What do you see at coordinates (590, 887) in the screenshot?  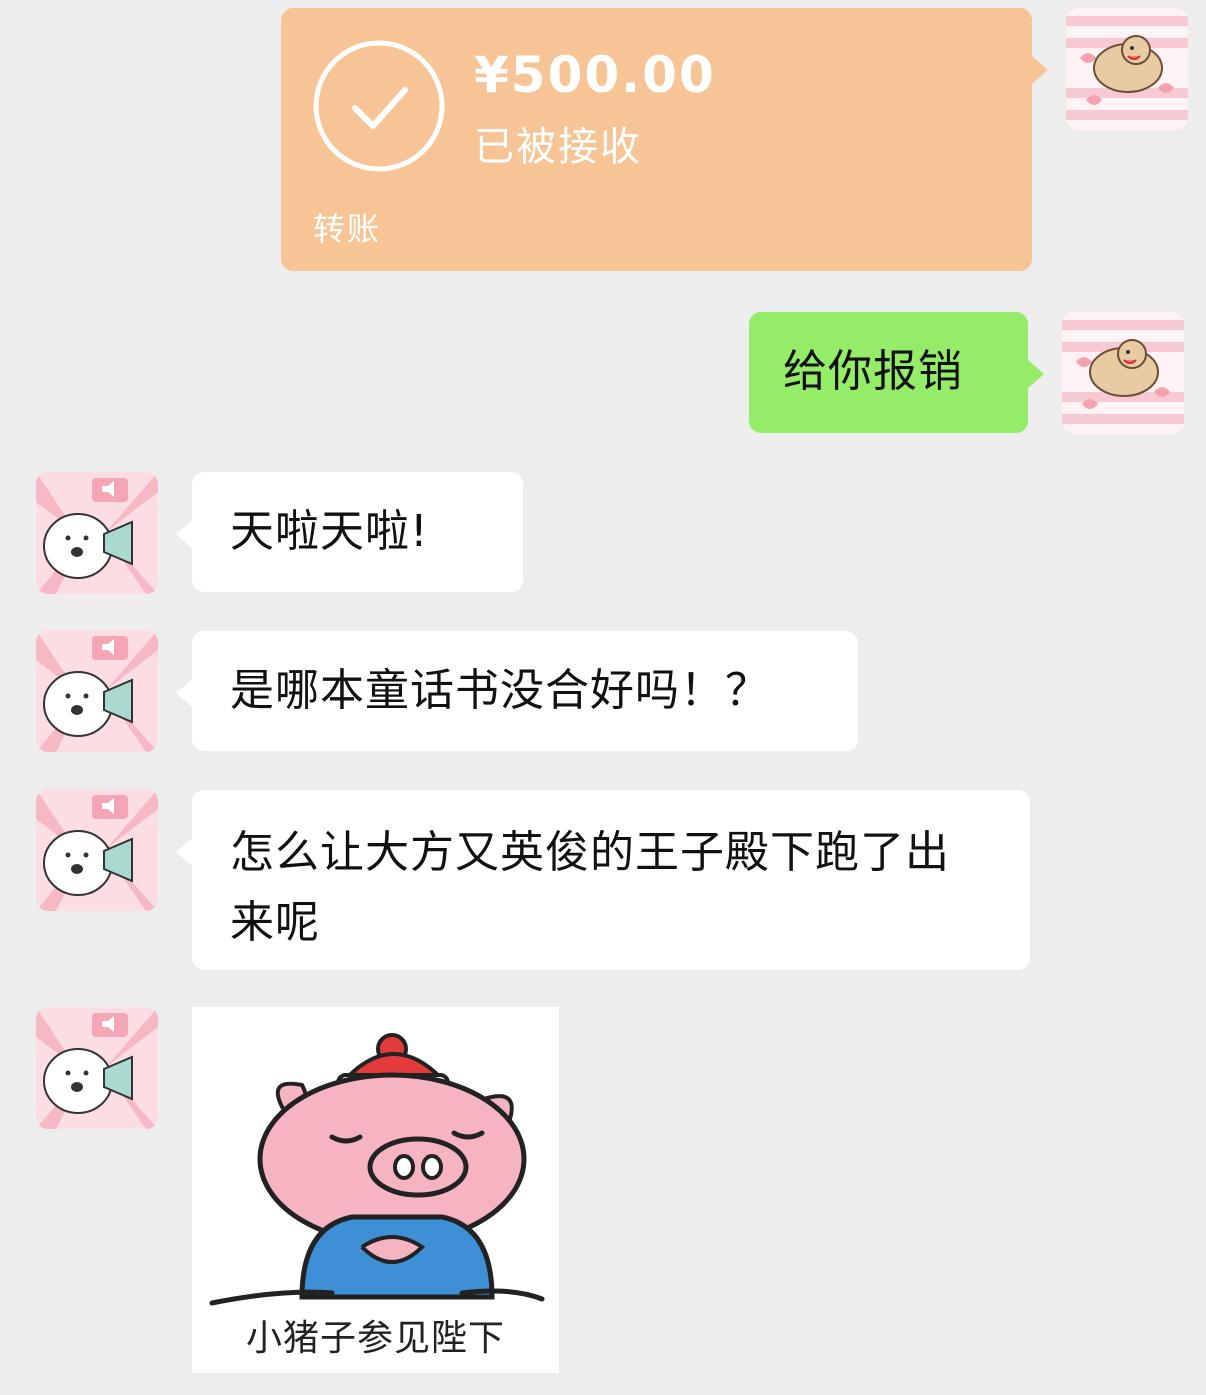 I see `message-text: 怎么让大方又英俊的王子殿下跑了出来呢` at bounding box center [590, 887].